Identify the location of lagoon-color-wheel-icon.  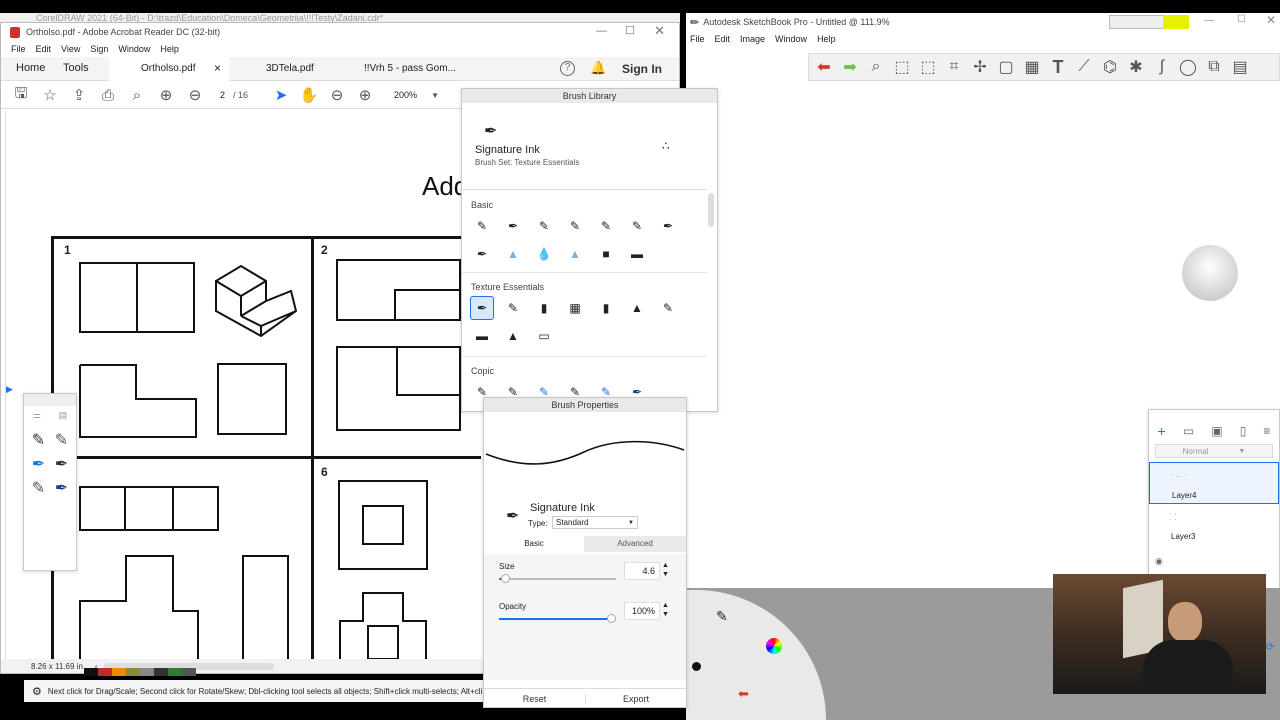
(774, 646).